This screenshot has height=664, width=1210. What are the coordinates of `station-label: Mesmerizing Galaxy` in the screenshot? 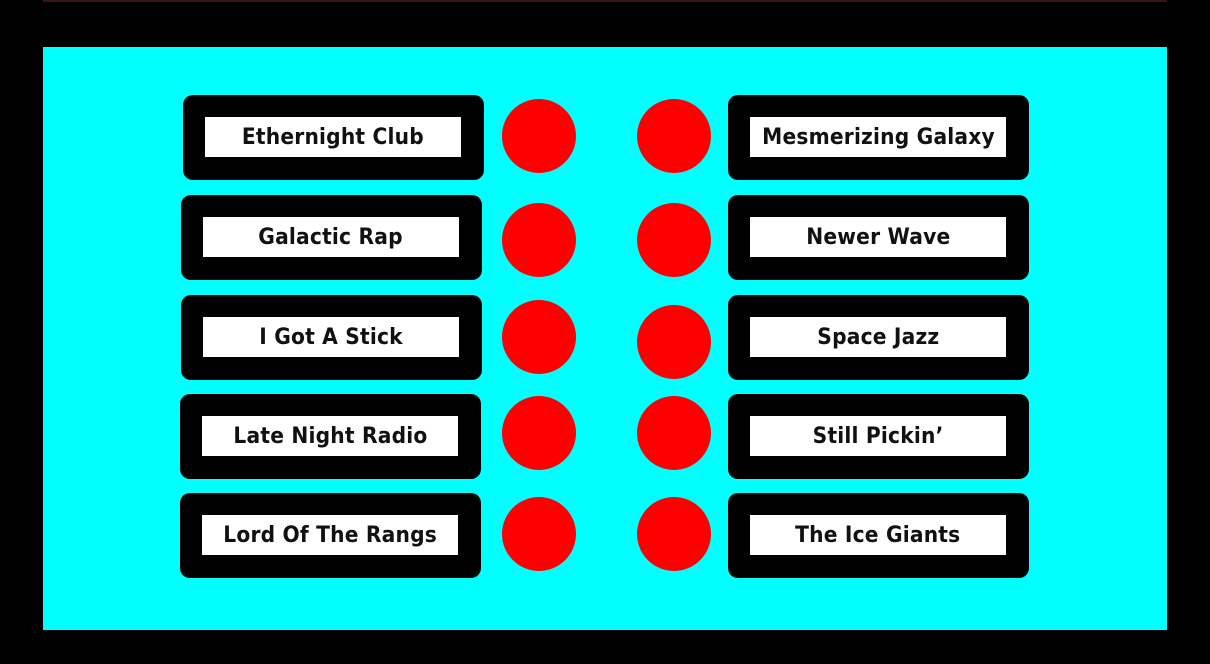 It's located at (878, 137).